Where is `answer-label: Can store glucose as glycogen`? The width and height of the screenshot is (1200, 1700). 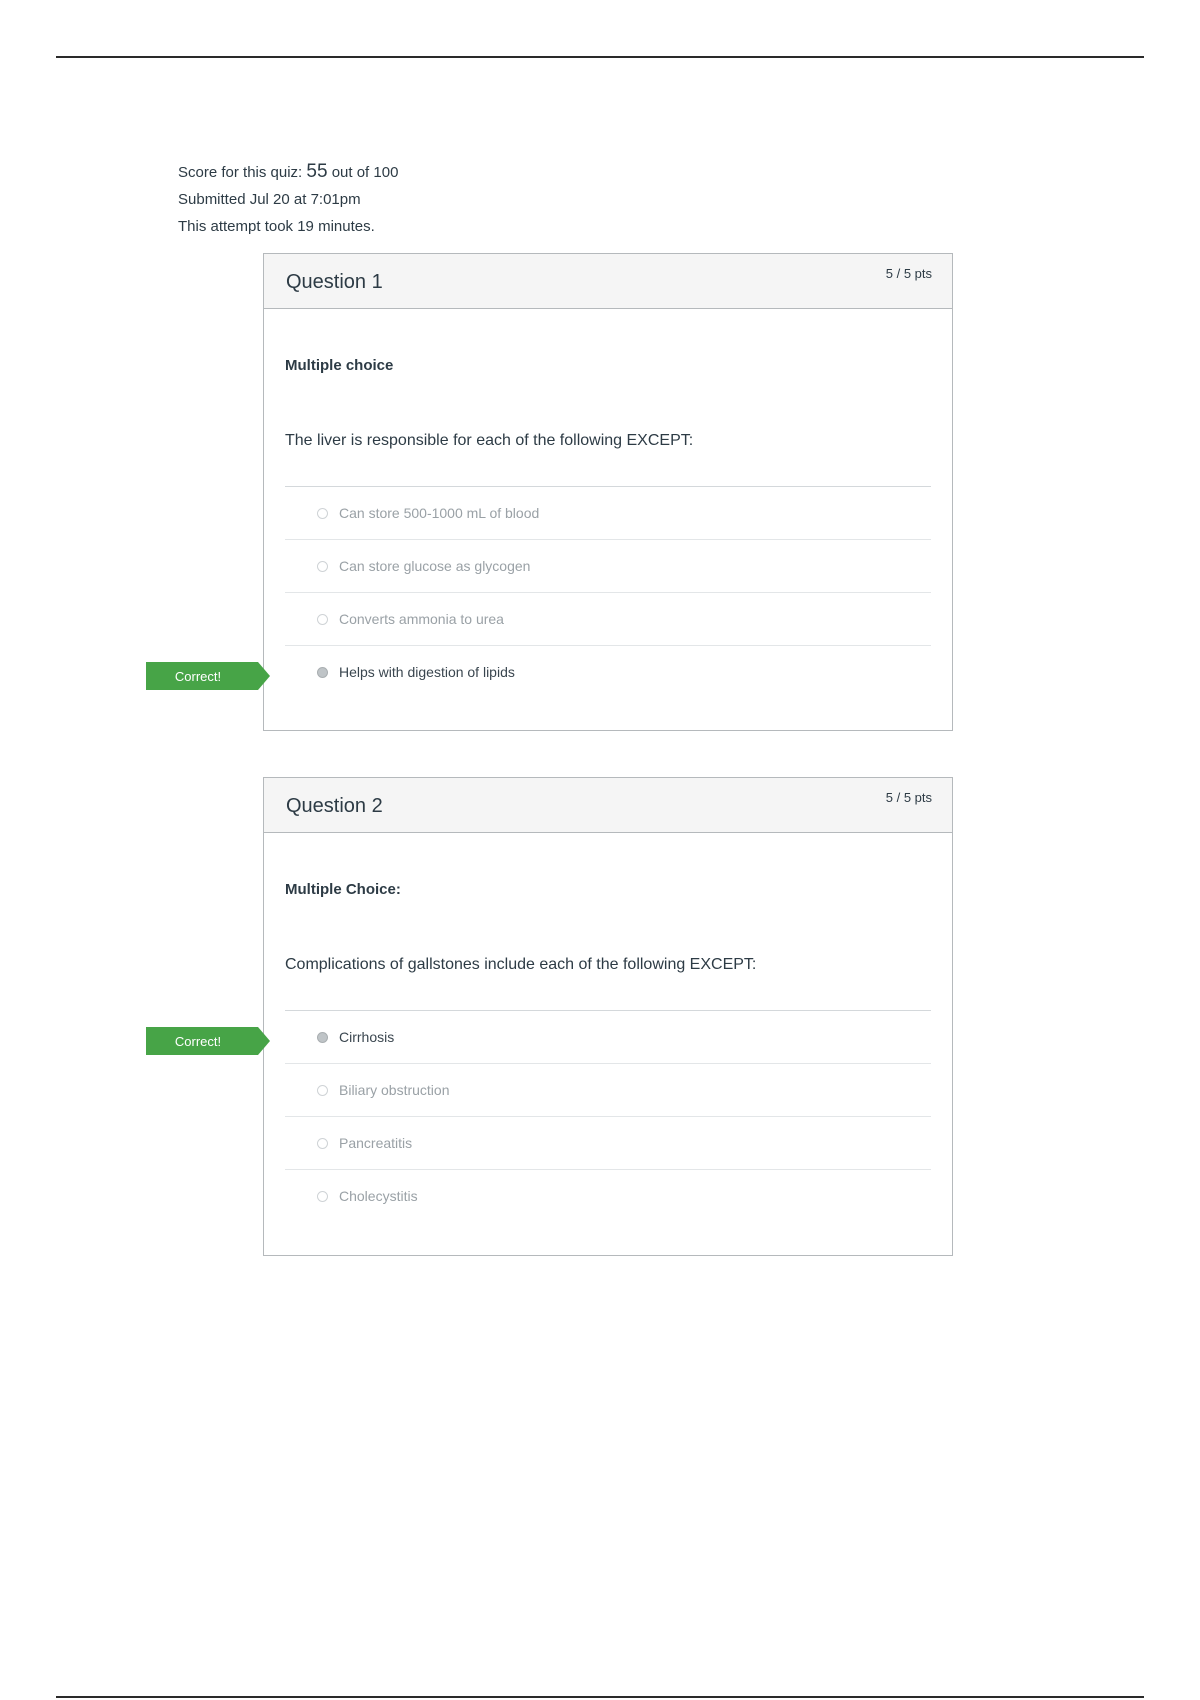
answer-label: Can store glucose as glycogen is located at coordinates (435, 566).